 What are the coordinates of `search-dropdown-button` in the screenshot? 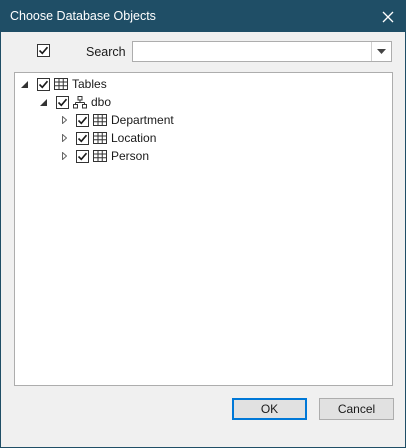 It's located at (381, 51).